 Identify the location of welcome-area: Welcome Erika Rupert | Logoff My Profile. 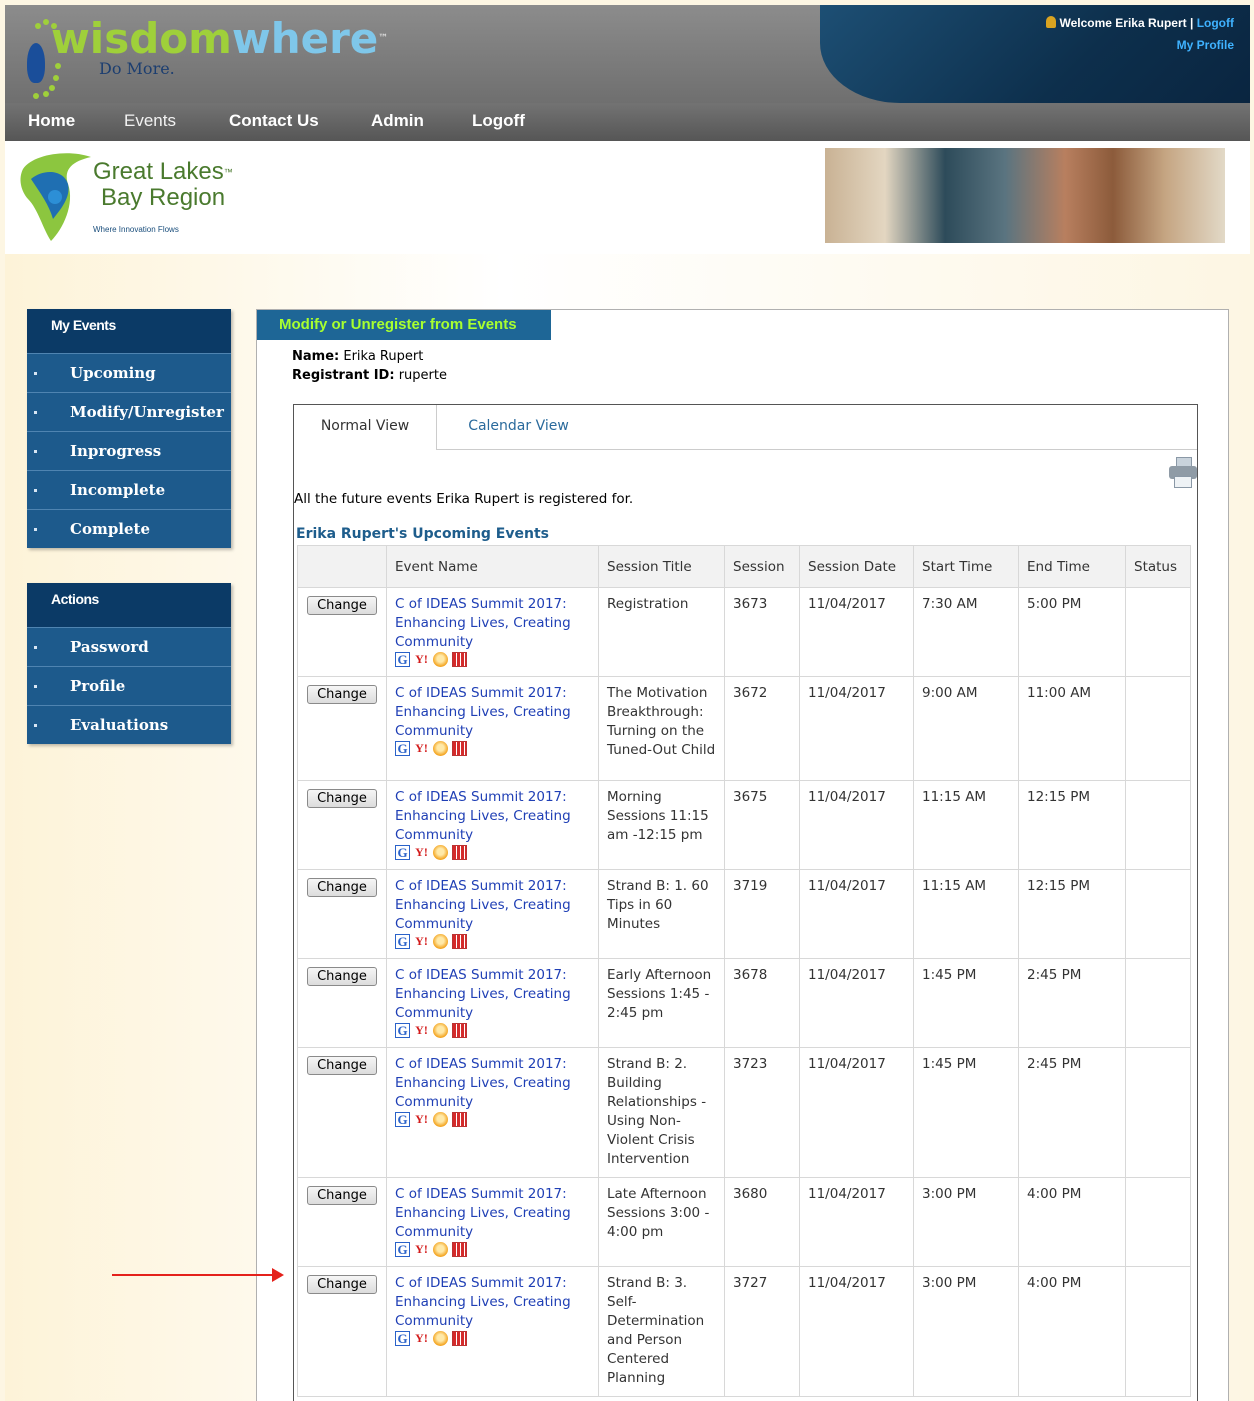
(1140, 34).